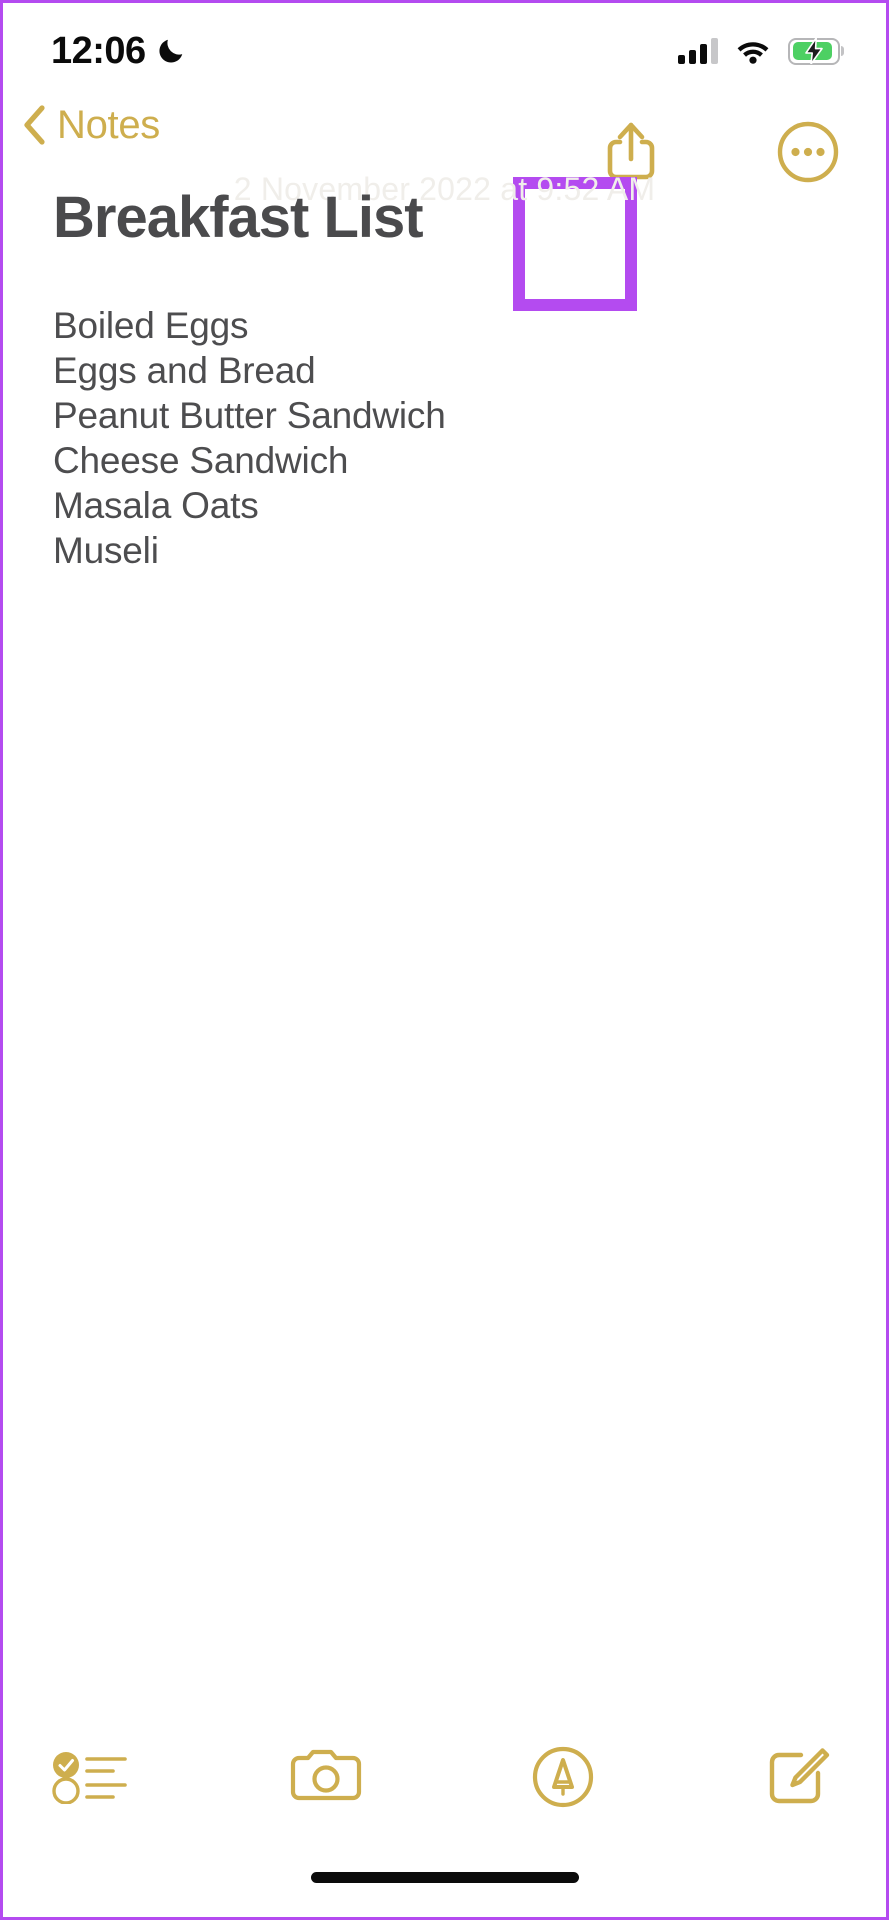 The image size is (889, 1920). Describe the element at coordinates (698, 51) in the screenshot. I see `cellular-signal-icon` at that location.